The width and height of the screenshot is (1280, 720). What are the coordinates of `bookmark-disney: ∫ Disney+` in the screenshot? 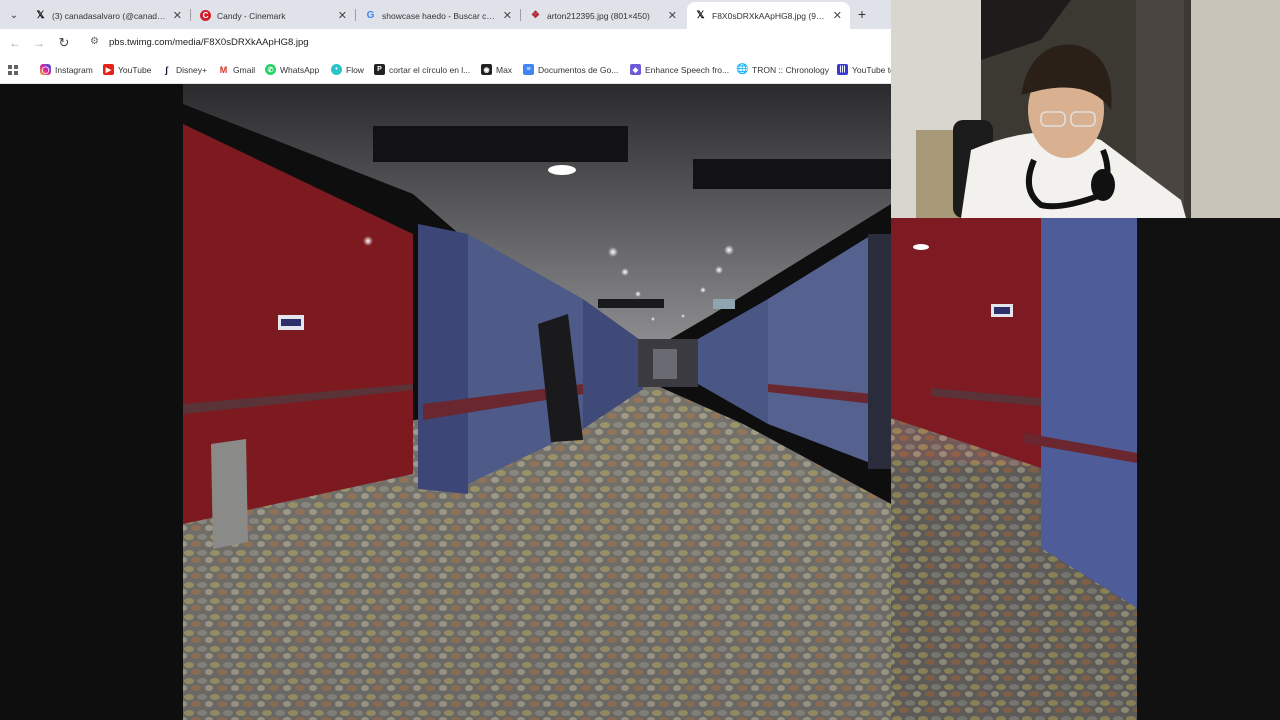 It's located at (184, 69).